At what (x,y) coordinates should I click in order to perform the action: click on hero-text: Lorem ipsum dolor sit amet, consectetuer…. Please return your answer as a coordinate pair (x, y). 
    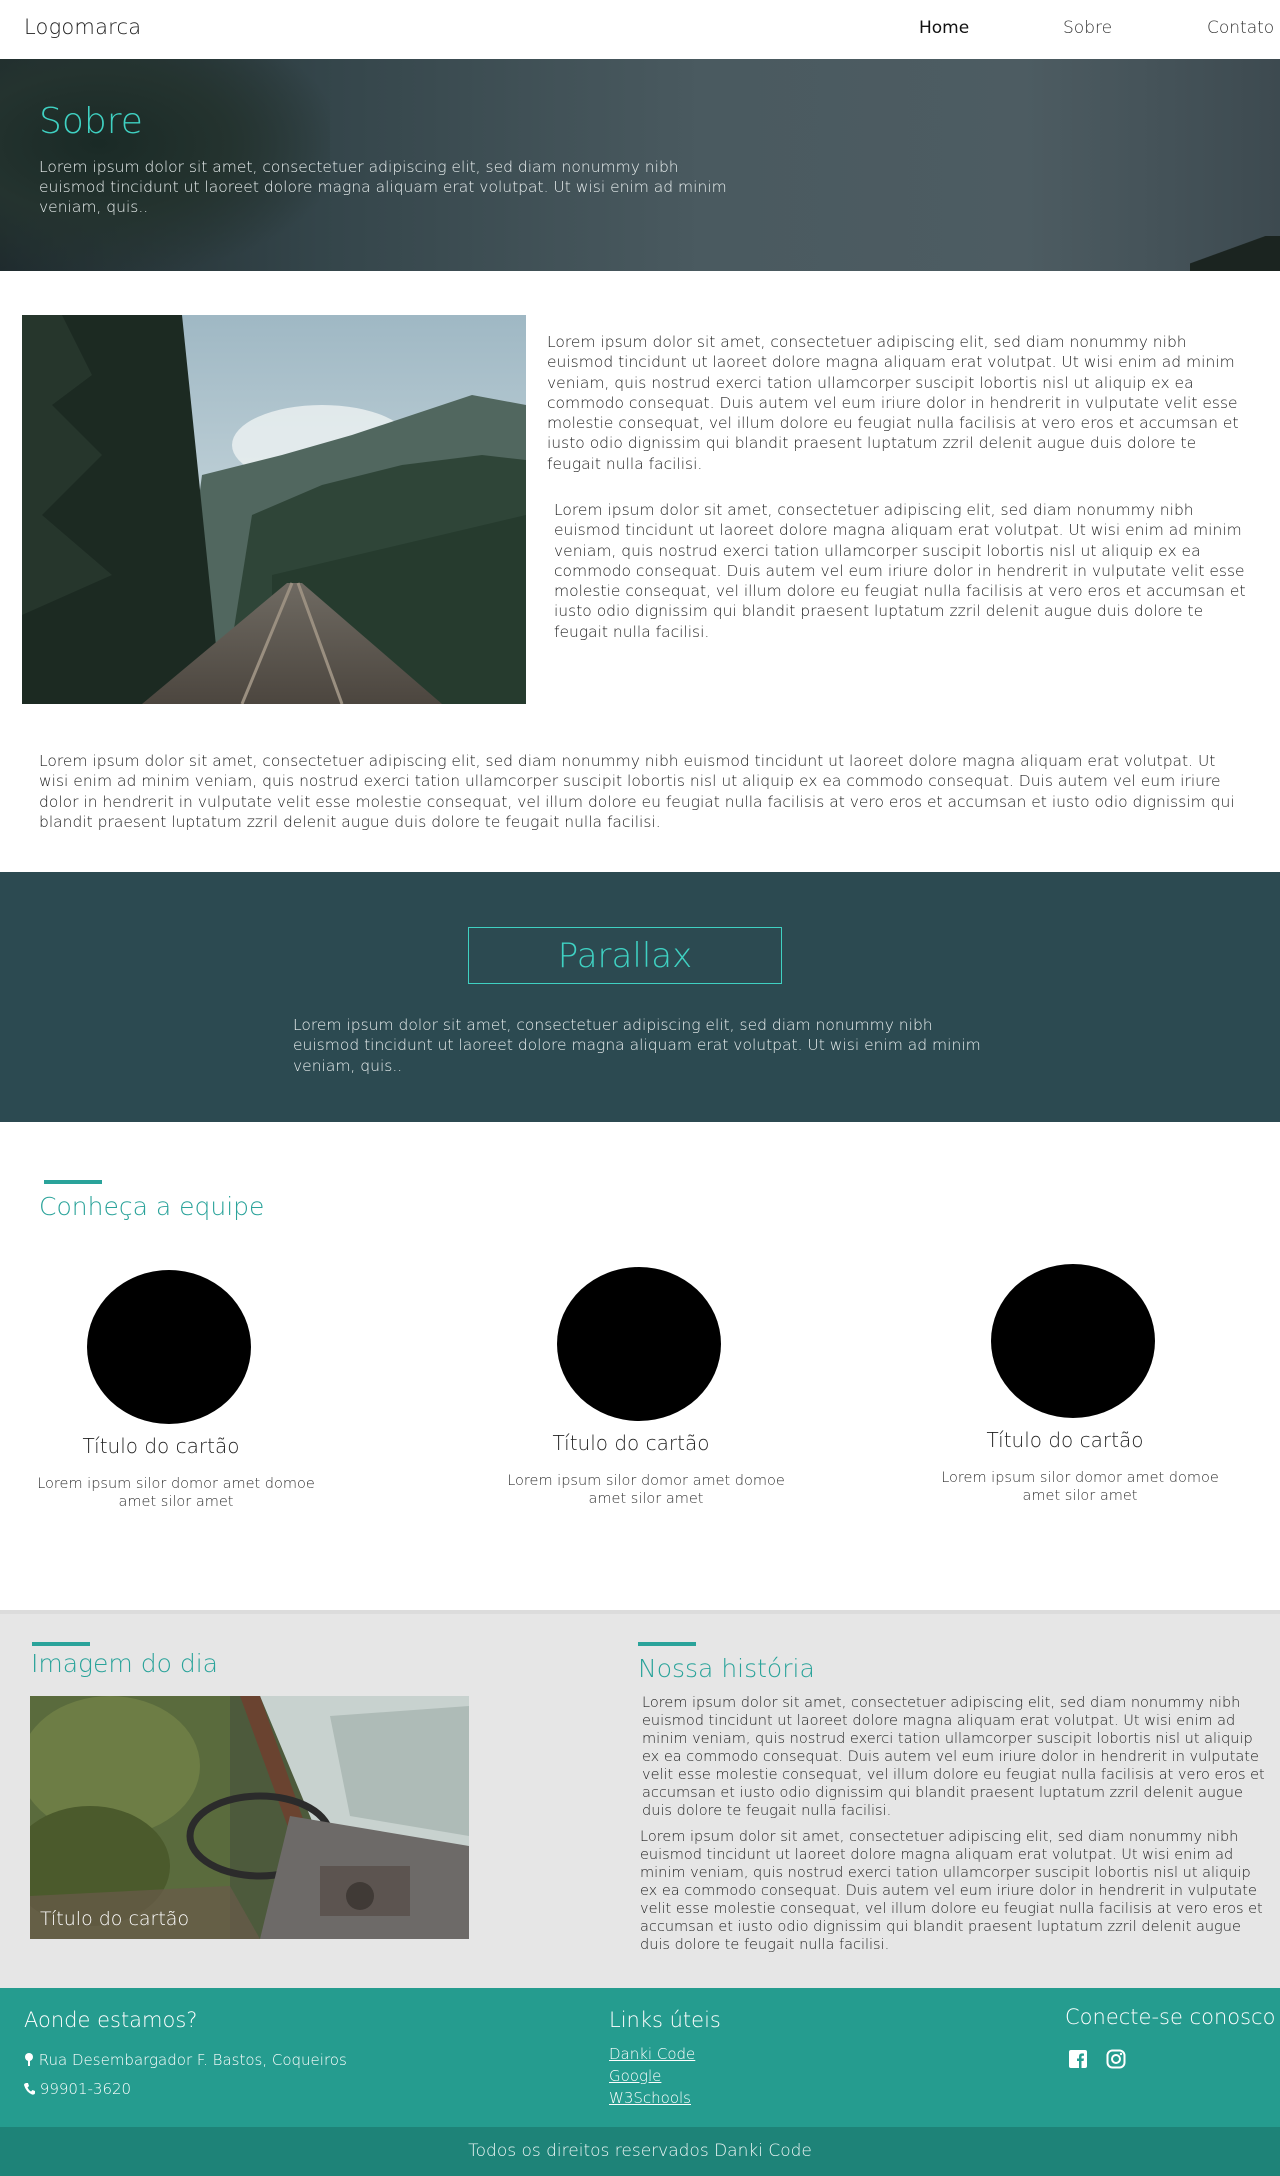
    Looking at the image, I should click on (383, 187).